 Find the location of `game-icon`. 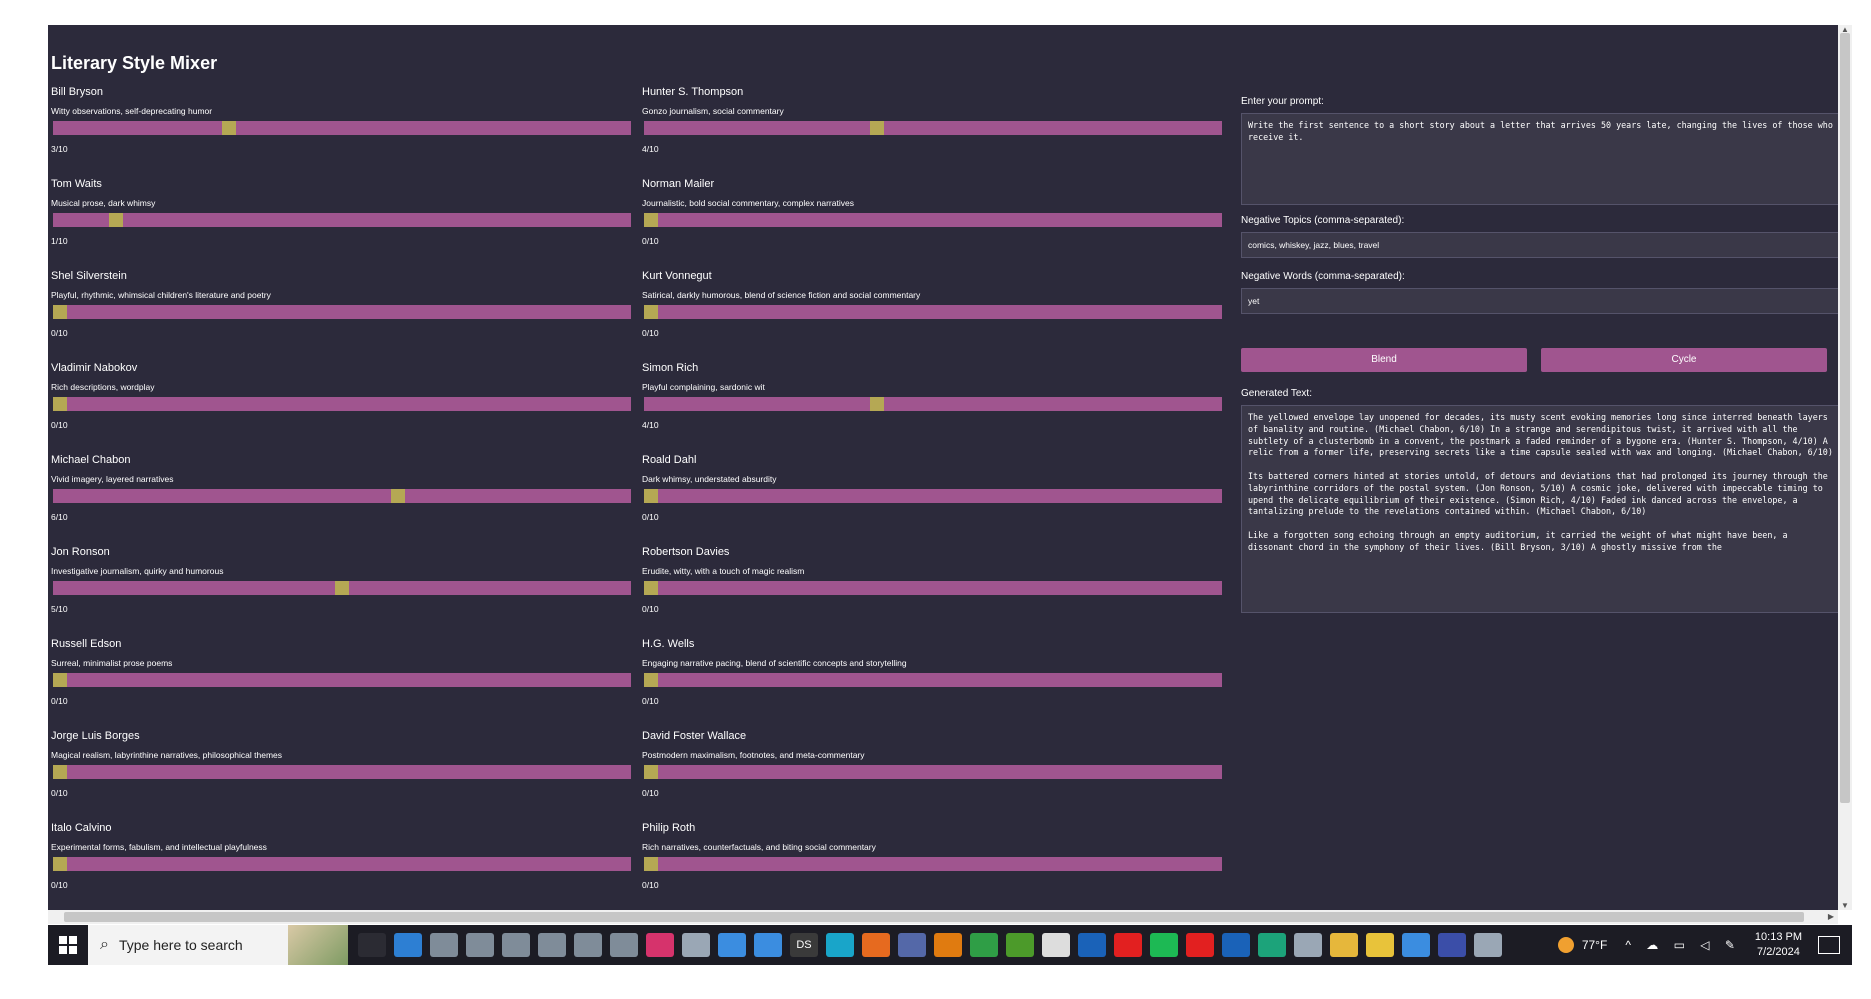

game-icon is located at coordinates (1020, 945).